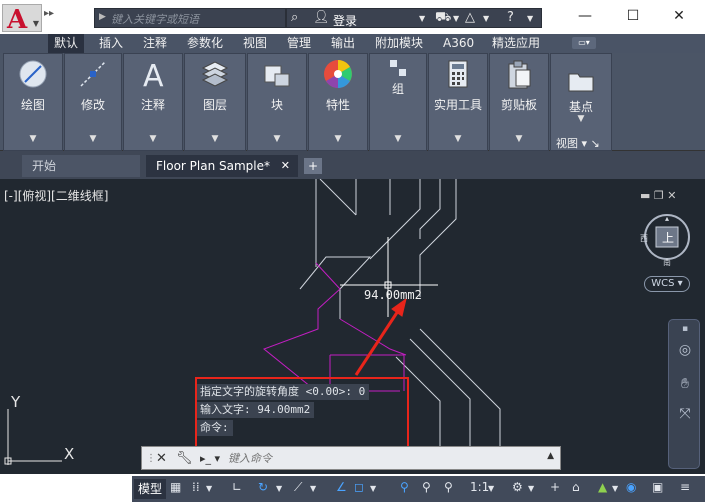  I want to click on annotation-visibility-icon: ⚲, so click(404, 487).